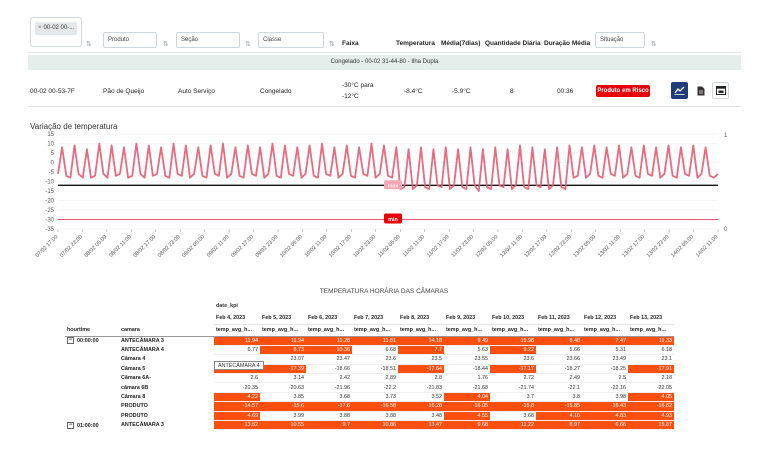  Describe the element at coordinates (53, 154) in the screenshot. I see `y-tick-label: 5` at that location.